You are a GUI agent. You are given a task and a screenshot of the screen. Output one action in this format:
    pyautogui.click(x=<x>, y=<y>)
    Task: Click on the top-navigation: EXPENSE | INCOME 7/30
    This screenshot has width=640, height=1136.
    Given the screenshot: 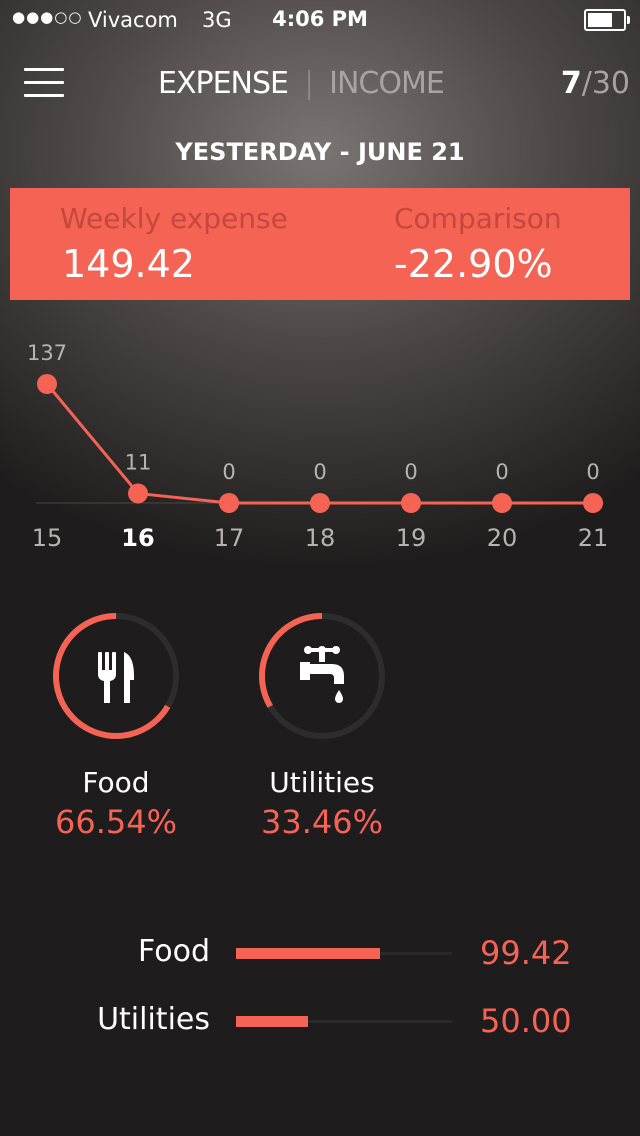 What is the action you would take?
    pyautogui.click(x=320, y=83)
    